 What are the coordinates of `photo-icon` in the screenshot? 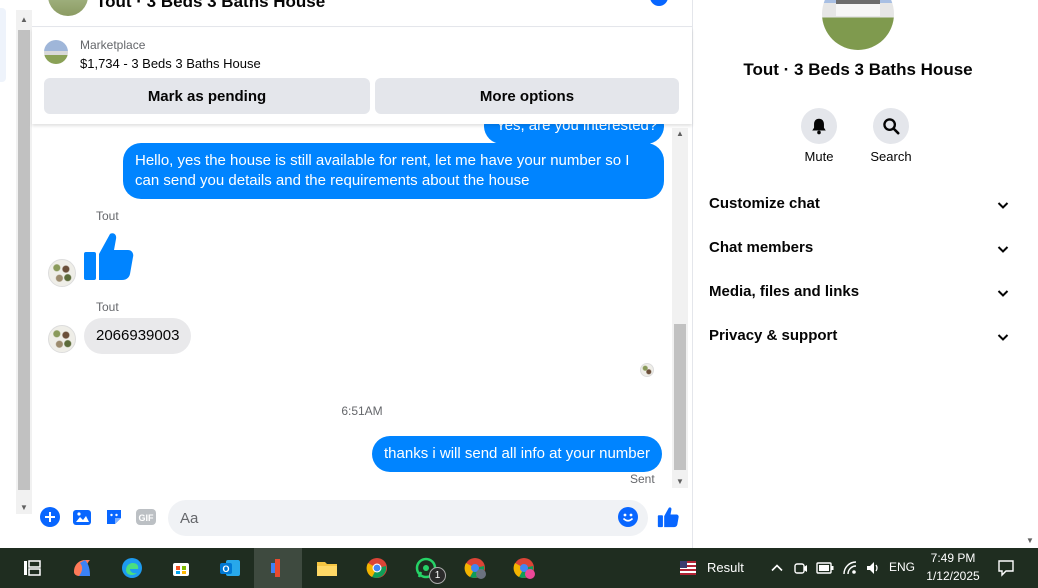 It's located at (82, 517).